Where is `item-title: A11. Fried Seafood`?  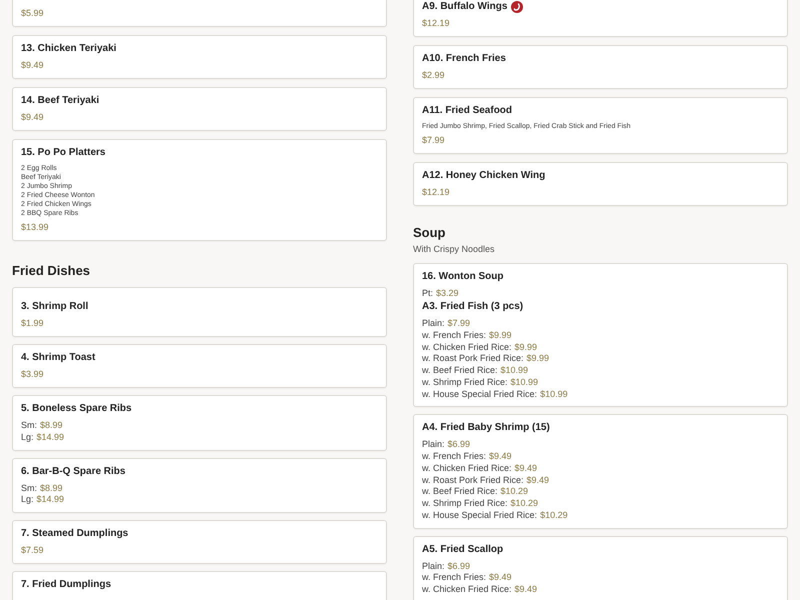
item-title: A11. Fried Seafood is located at coordinates (467, 111).